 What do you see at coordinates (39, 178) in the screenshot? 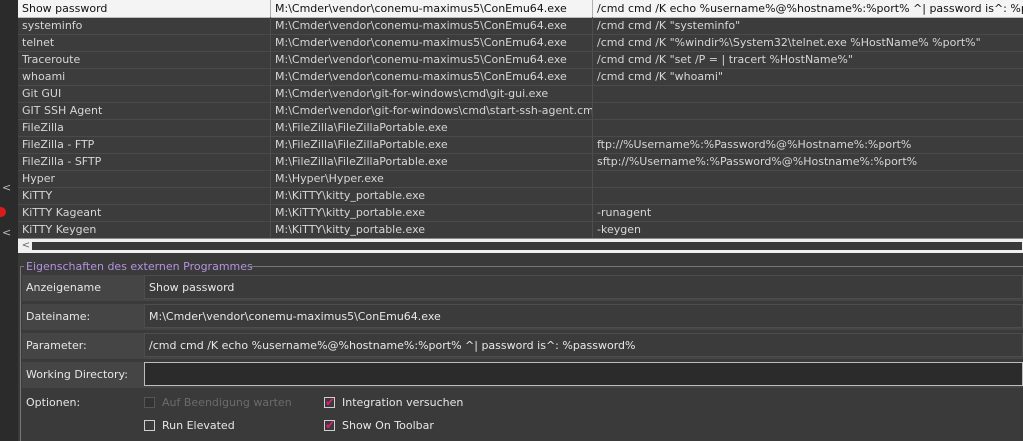
I see `program-name-cell: Hyper` at bounding box center [39, 178].